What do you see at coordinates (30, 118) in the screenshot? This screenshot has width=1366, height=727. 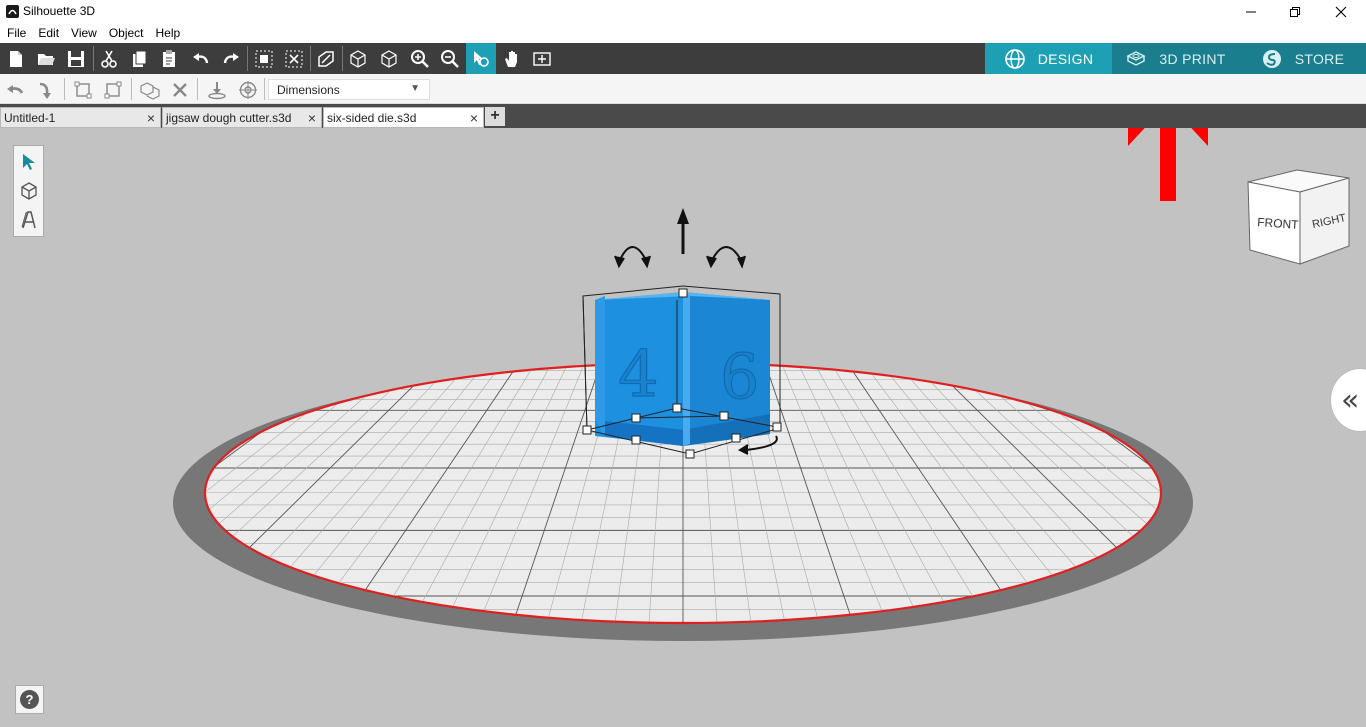 I see `doc-tab-label: Untitled-1` at bounding box center [30, 118].